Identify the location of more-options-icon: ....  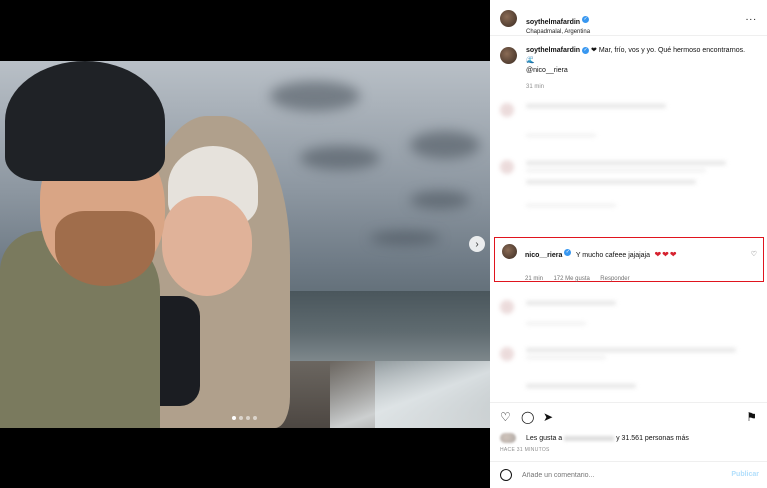
(751, 17).